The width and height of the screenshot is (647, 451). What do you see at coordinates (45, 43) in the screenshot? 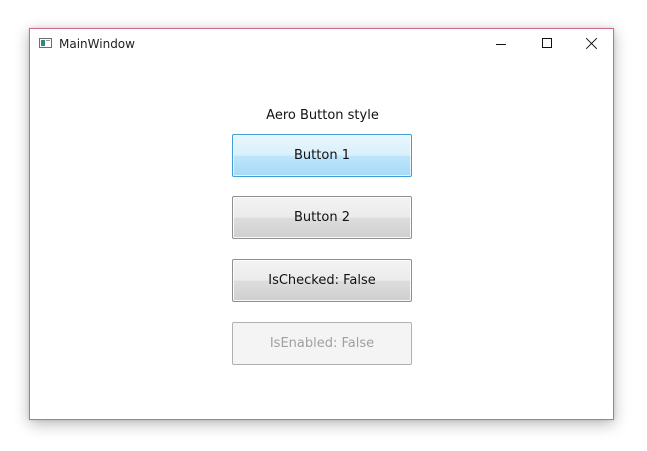
I see `app-window-icon` at bounding box center [45, 43].